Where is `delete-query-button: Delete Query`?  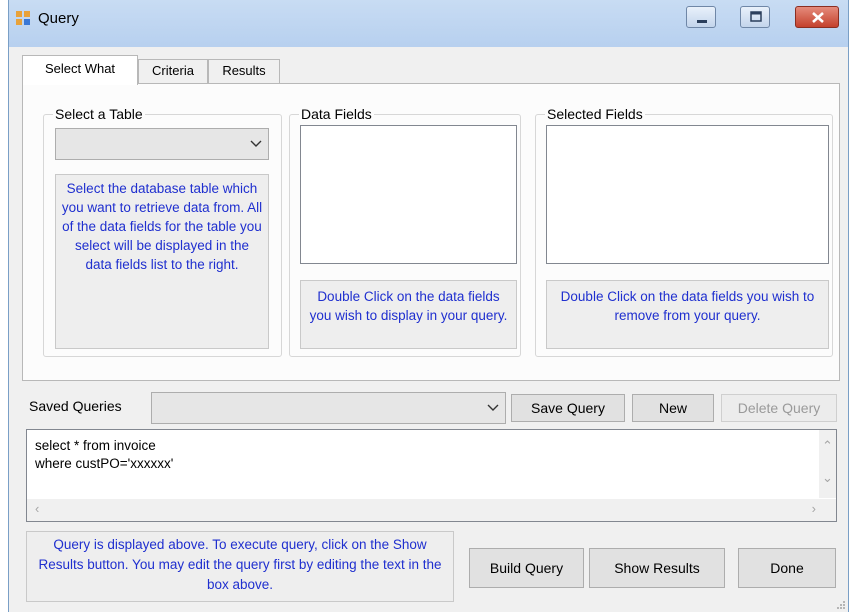
delete-query-button: Delete Query is located at coordinates (779, 408).